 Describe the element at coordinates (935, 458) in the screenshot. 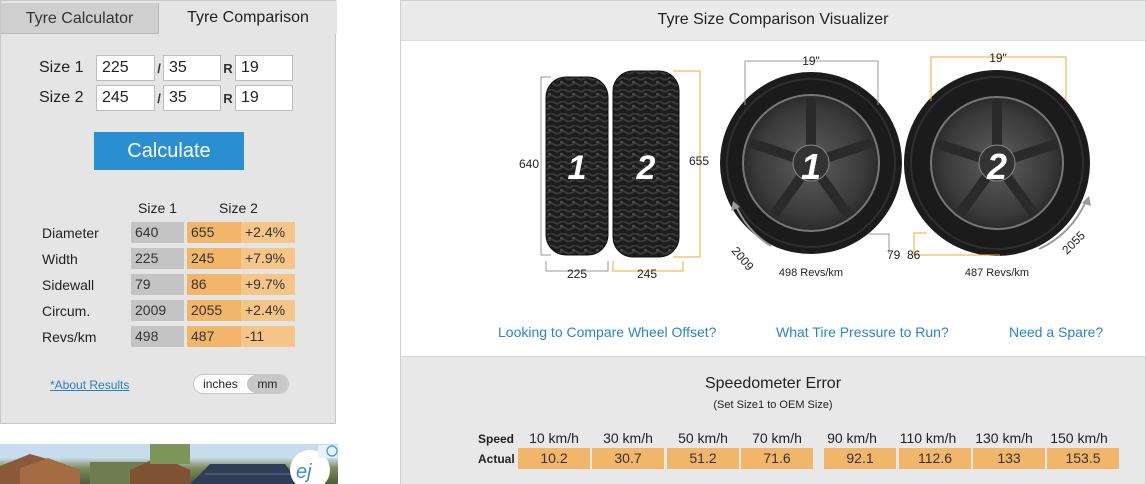

I see `actual-110: 112.6` at that location.